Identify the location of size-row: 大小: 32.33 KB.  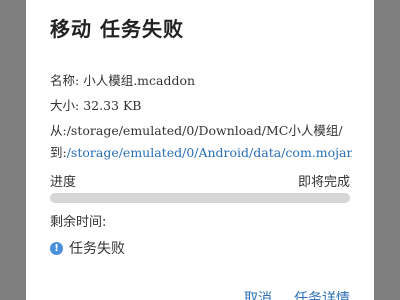
(201, 104).